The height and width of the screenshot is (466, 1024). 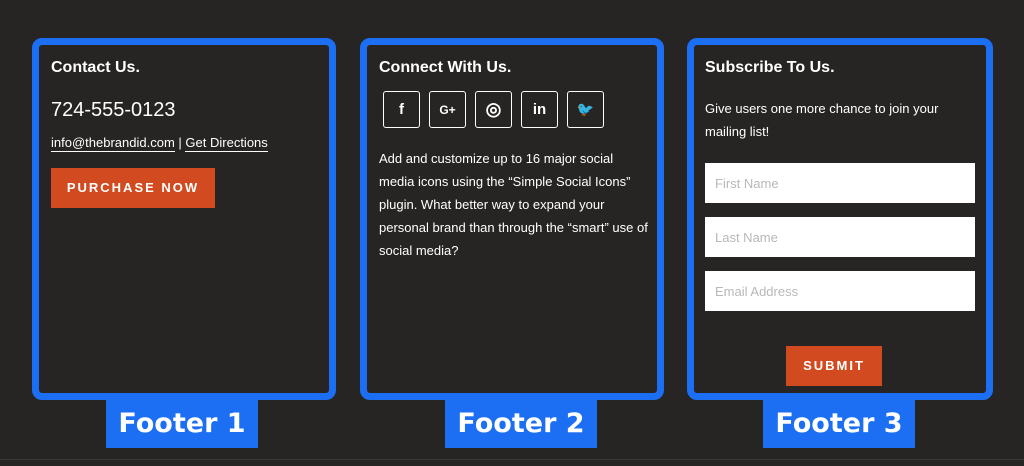 I want to click on facebook-icon: f, so click(x=401, y=109).